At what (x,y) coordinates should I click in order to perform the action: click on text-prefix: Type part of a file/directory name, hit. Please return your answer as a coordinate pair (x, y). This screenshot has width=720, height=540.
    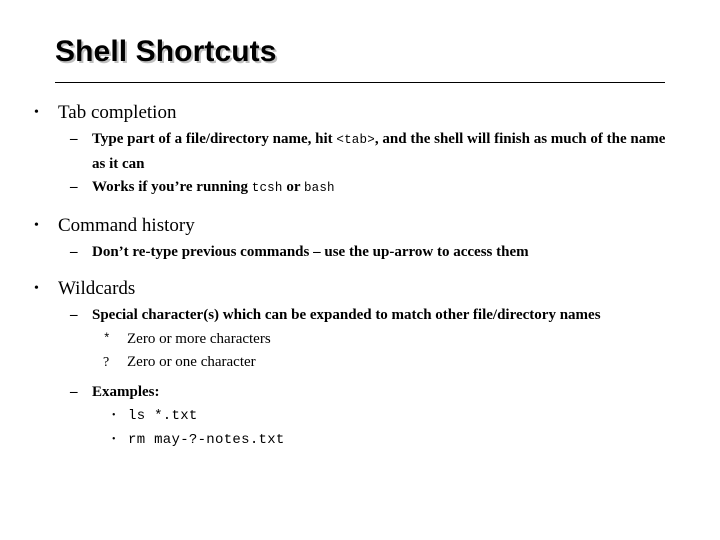
    Looking at the image, I should click on (214, 139).